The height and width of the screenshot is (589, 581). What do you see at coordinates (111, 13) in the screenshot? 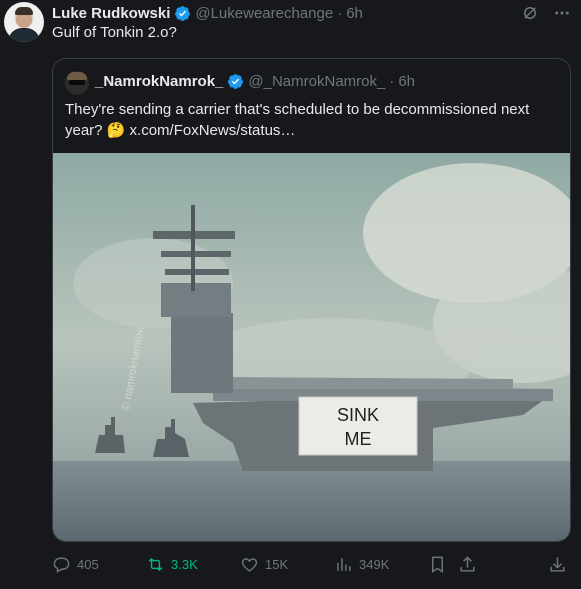
I see `author-name: Luke Rudkowski` at bounding box center [111, 13].